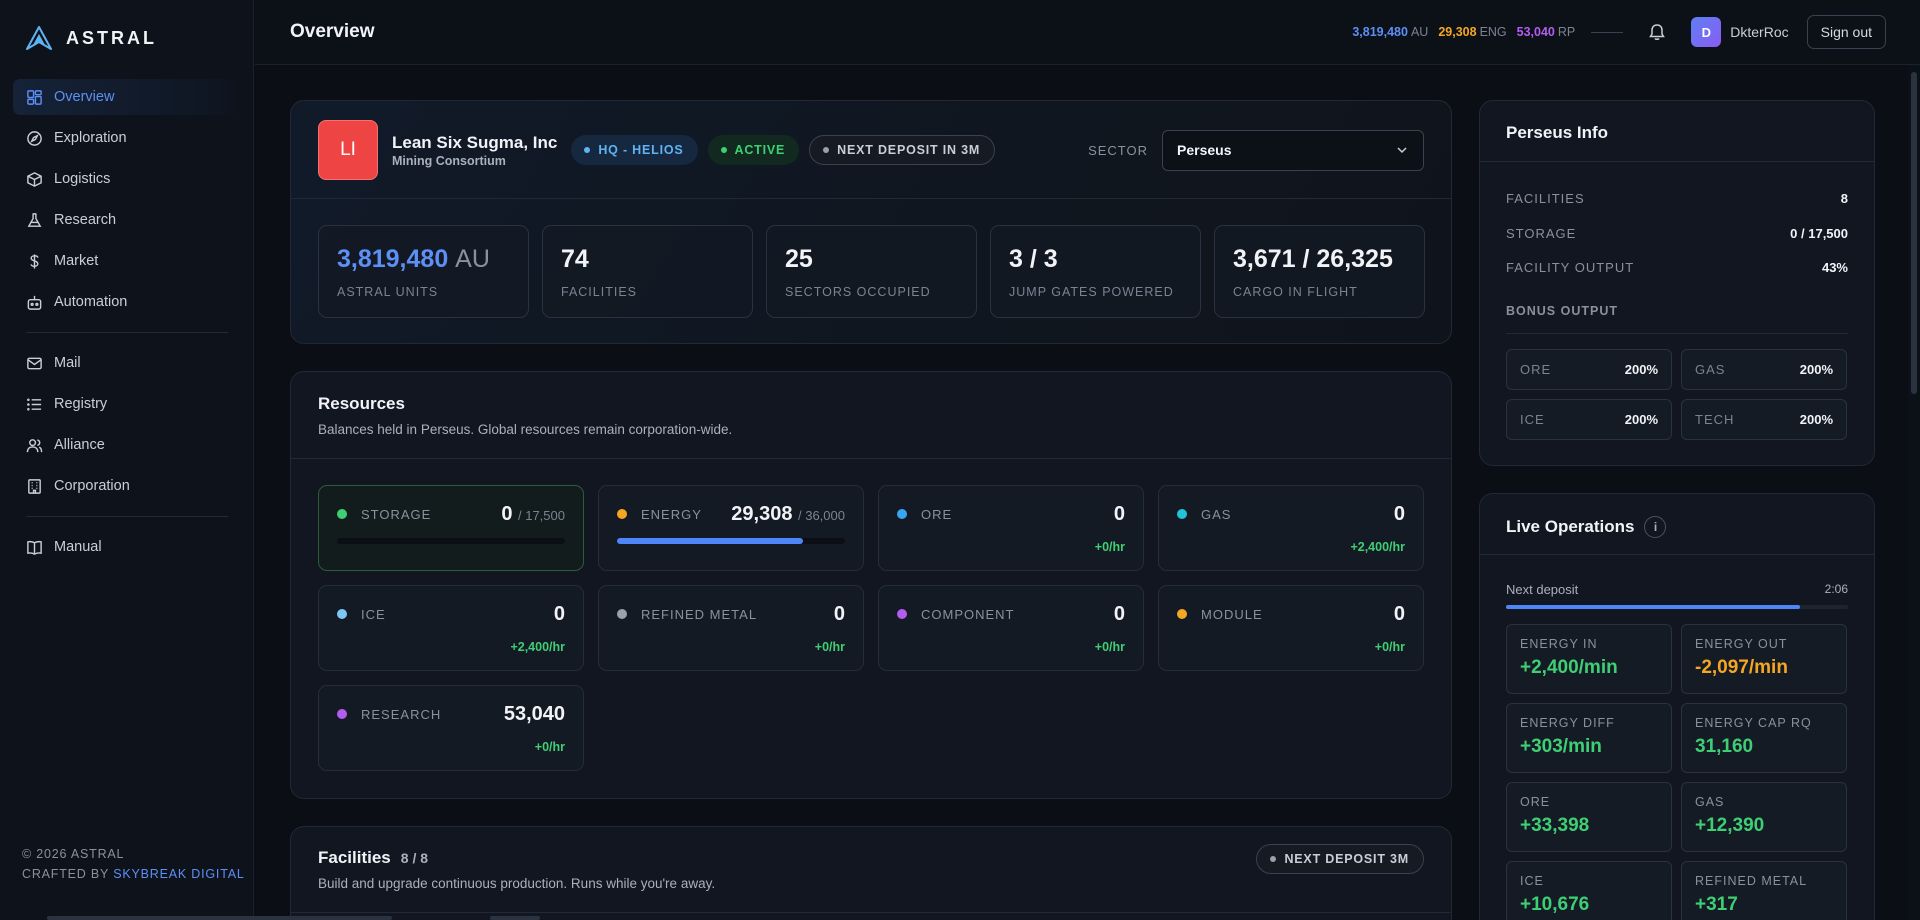 The width and height of the screenshot is (1920, 920). I want to click on scrollbar-thumb, so click(1914, 233).